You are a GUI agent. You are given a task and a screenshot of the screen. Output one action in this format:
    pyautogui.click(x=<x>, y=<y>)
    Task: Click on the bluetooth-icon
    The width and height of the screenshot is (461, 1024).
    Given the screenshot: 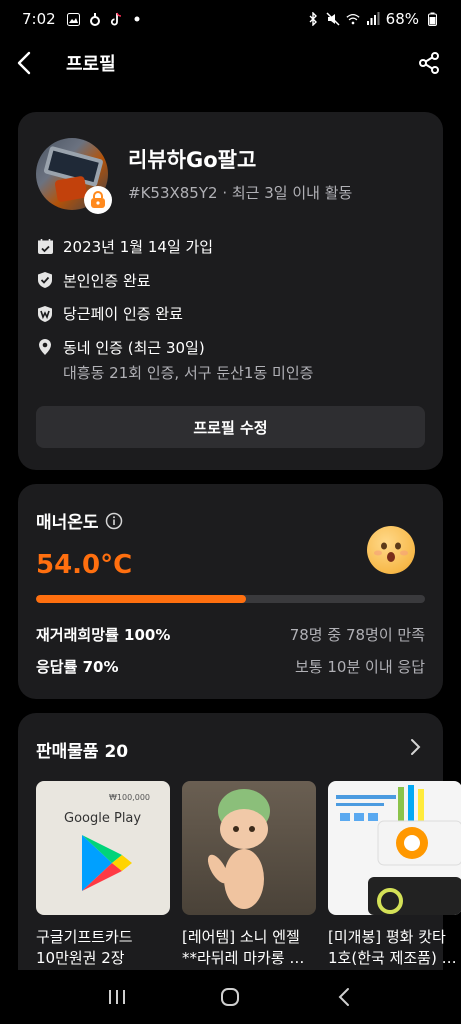 What is the action you would take?
    pyautogui.click(x=313, y=19)
    